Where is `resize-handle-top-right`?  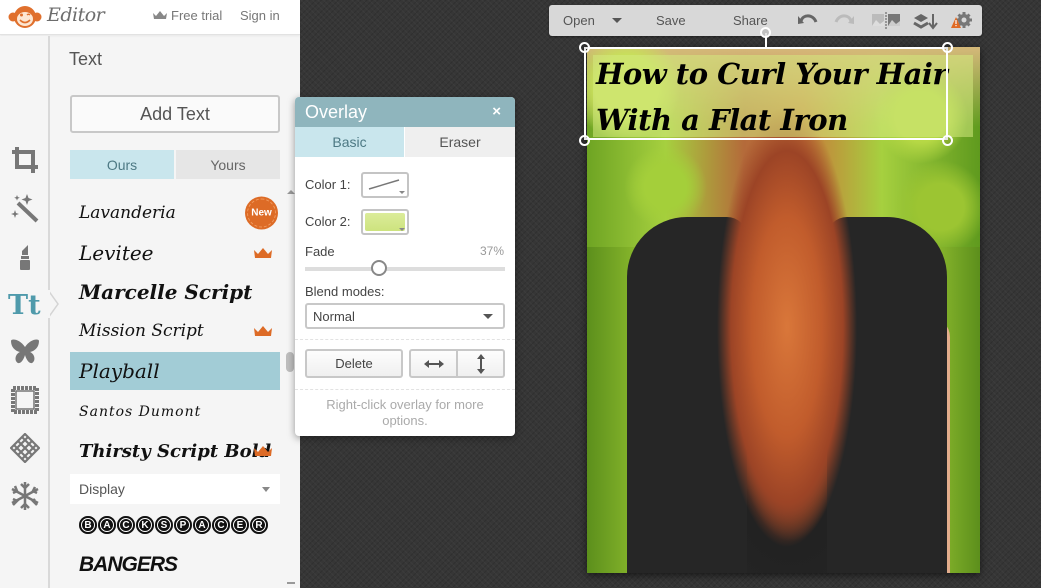 resize-handle-top-right is located at coordinates (947, 47).